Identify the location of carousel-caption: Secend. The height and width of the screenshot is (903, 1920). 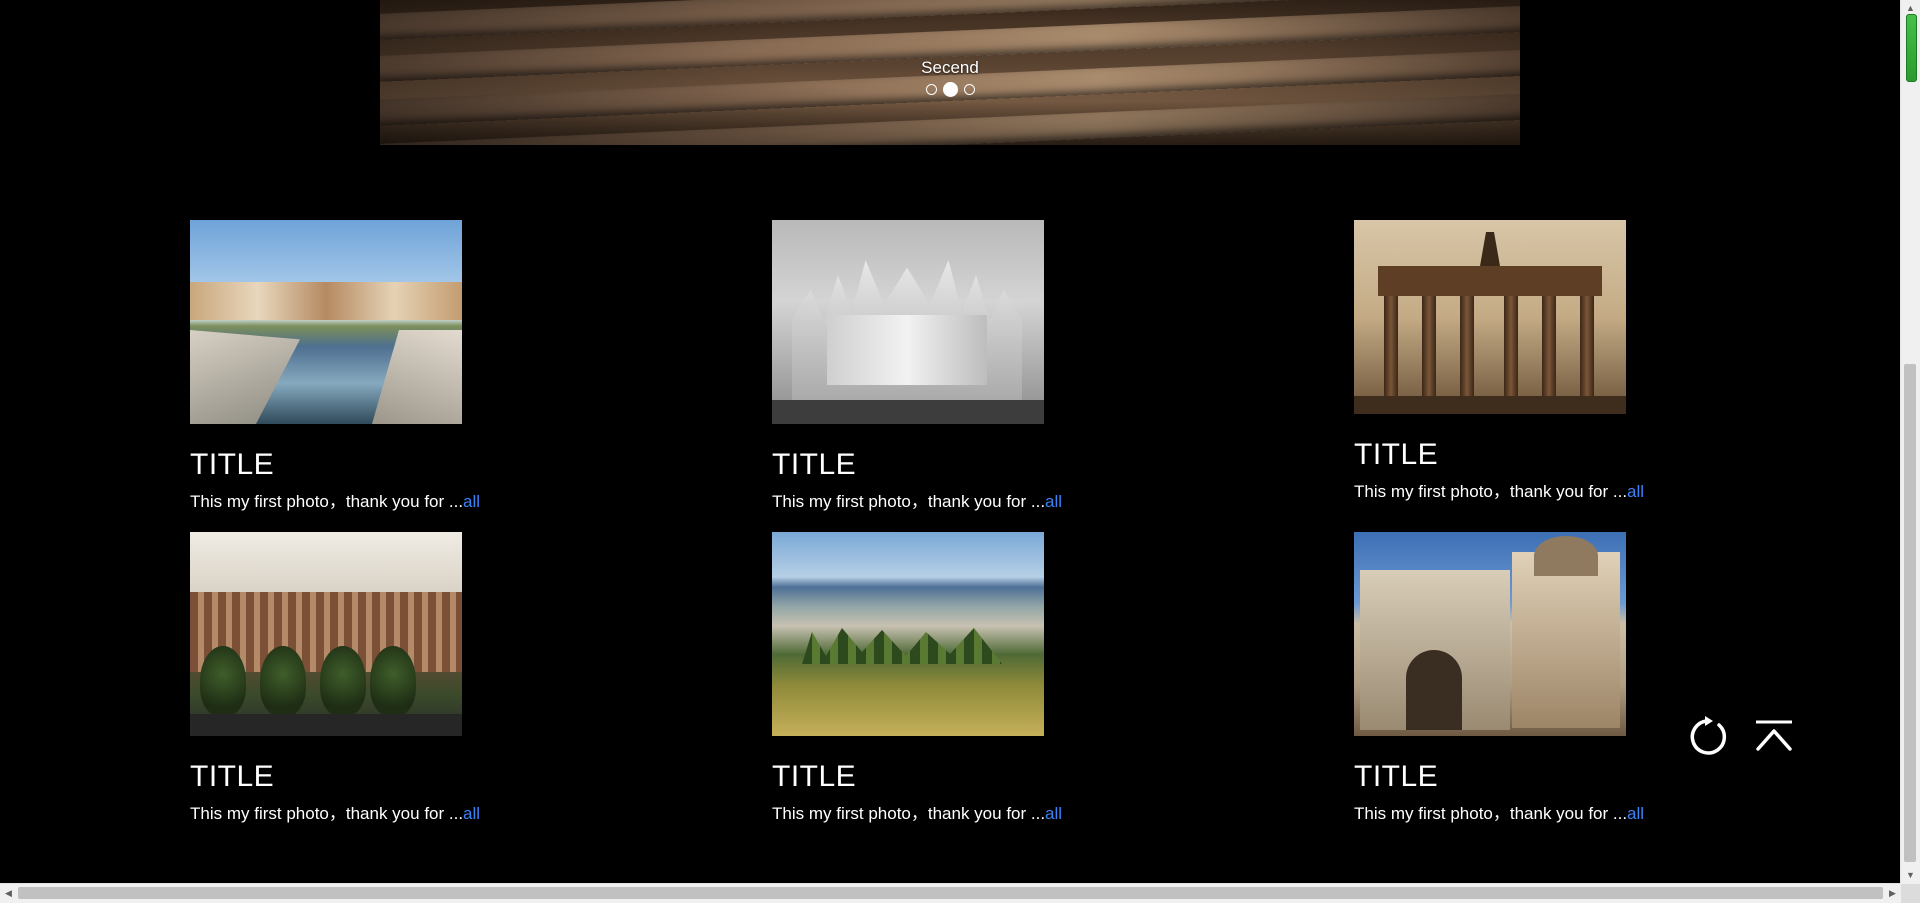
(950, 67).